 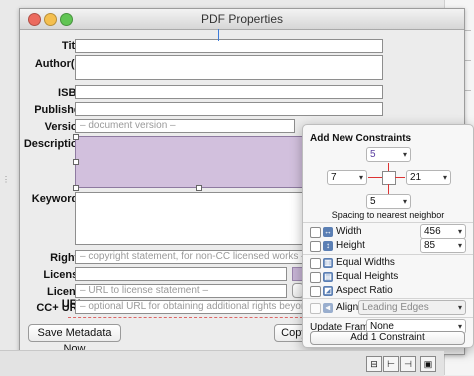 I want to click on description-field, so click(x=195, y=162).